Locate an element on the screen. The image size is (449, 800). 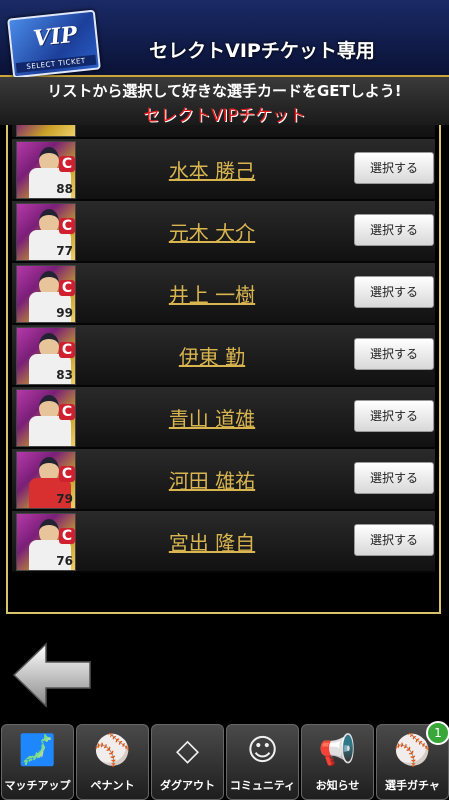
nav-news: 📢 お知らせ is located at coordinates (337, 762).